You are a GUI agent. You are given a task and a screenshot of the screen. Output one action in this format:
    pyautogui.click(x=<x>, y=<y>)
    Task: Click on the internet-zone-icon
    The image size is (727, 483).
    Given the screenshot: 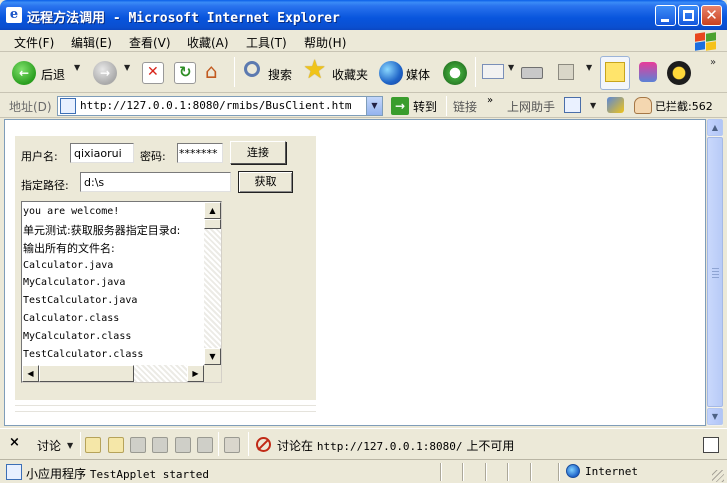 What is the action you would take?
    pyautogui.click(x=573, y=471)
    